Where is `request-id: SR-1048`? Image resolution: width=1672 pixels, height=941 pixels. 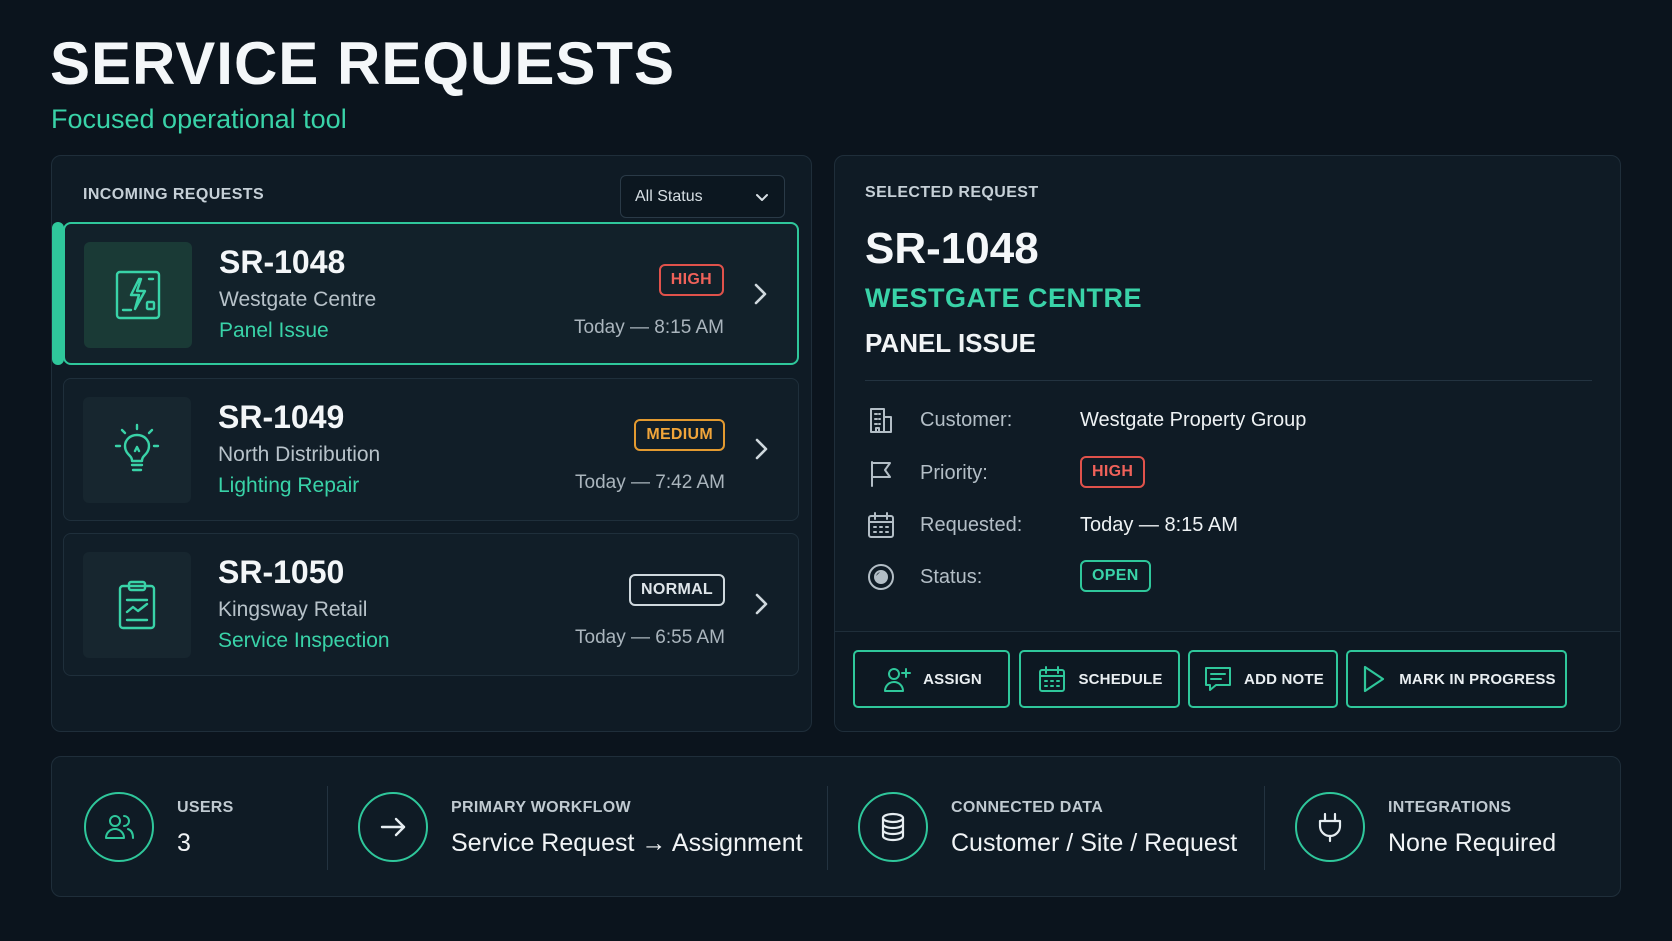 request-id: SR-1048 is located at coordinates (282, 262).